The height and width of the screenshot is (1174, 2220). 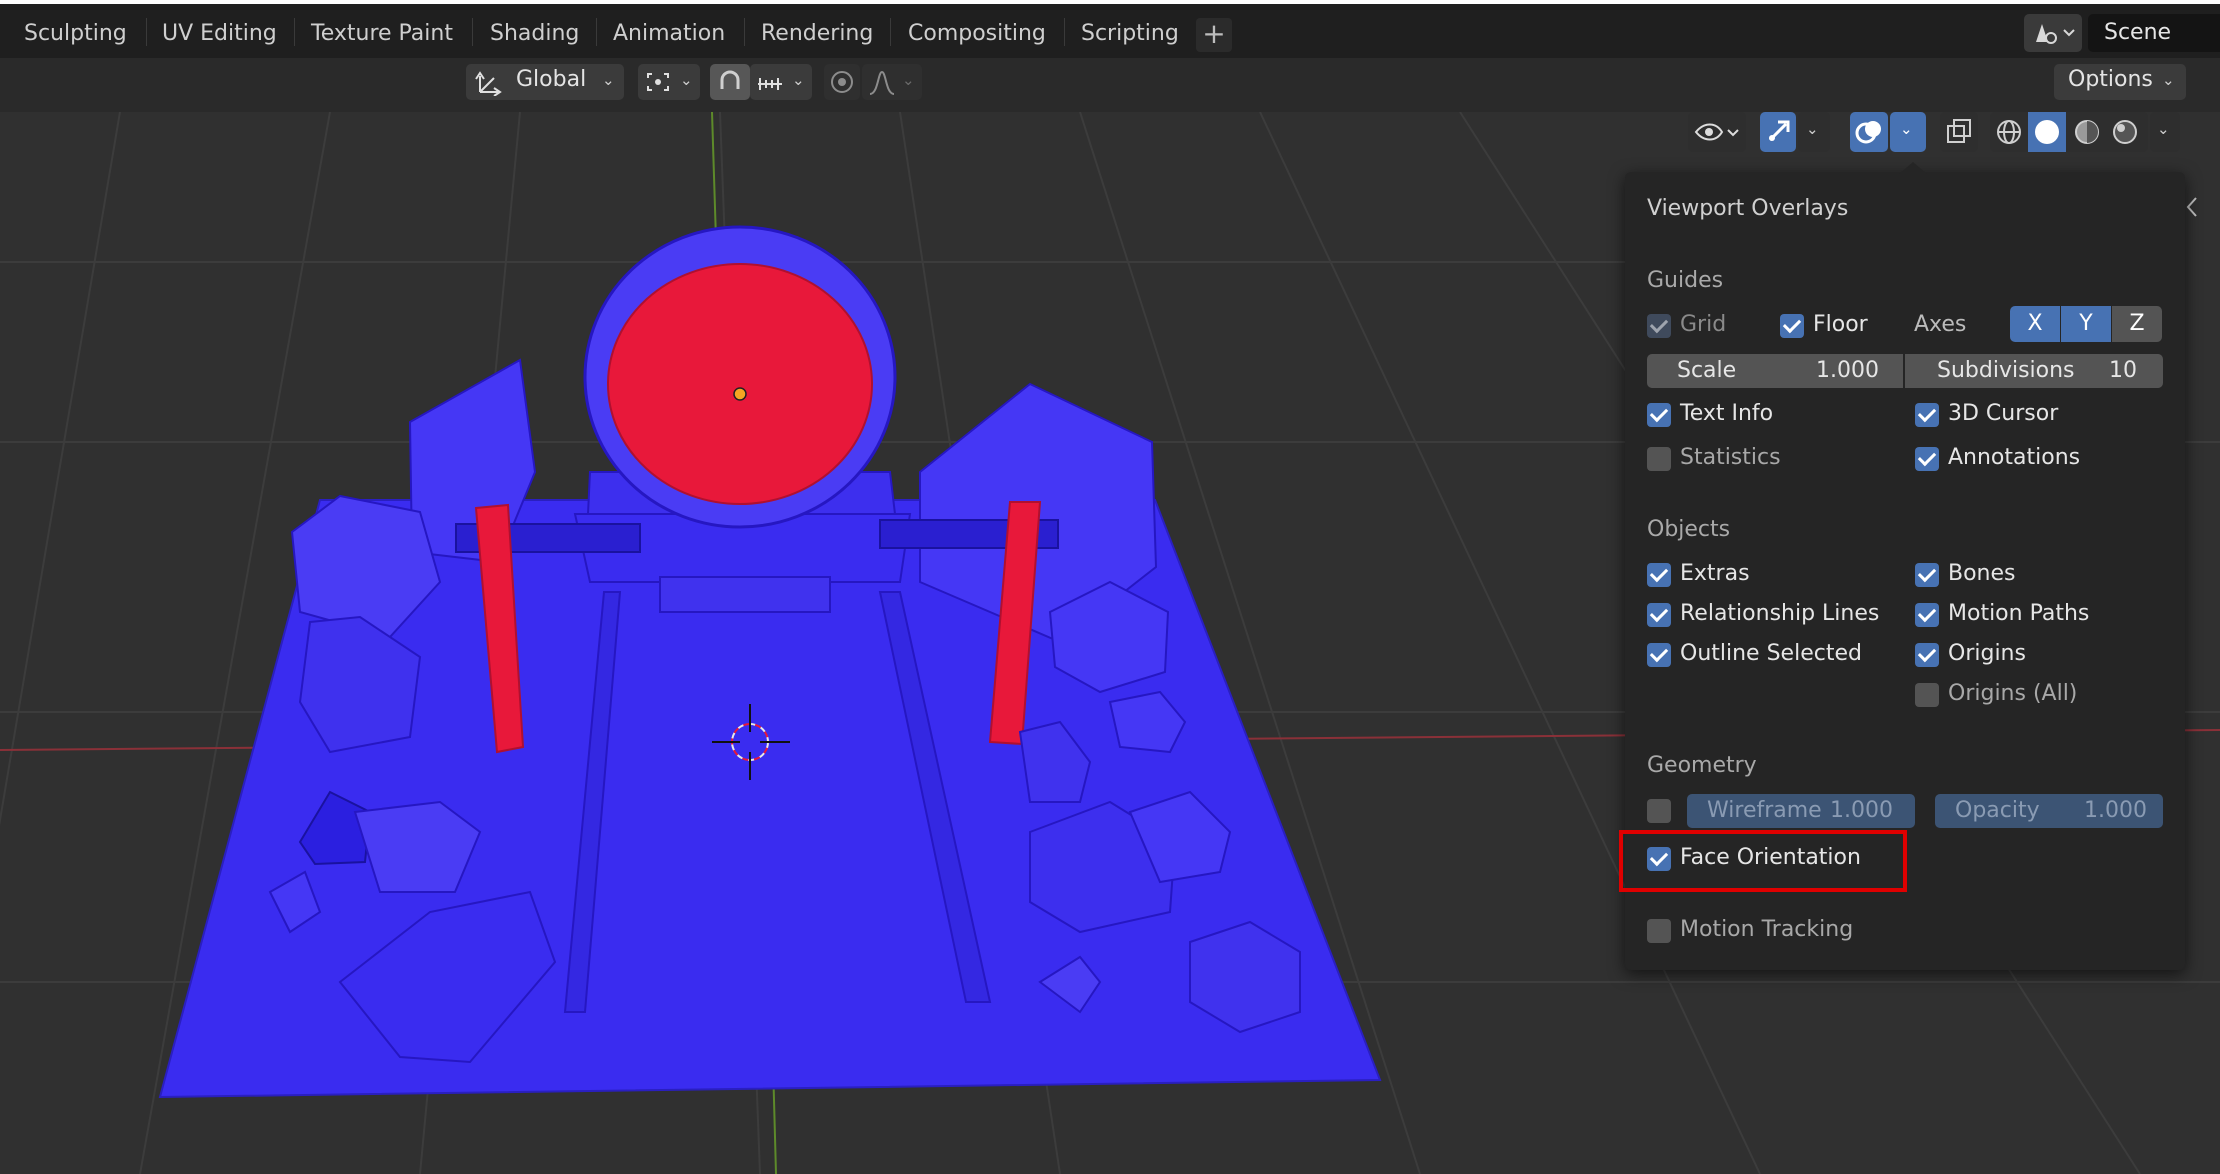 I want to click on material-preview-icon, so click(x=2087, y=132).